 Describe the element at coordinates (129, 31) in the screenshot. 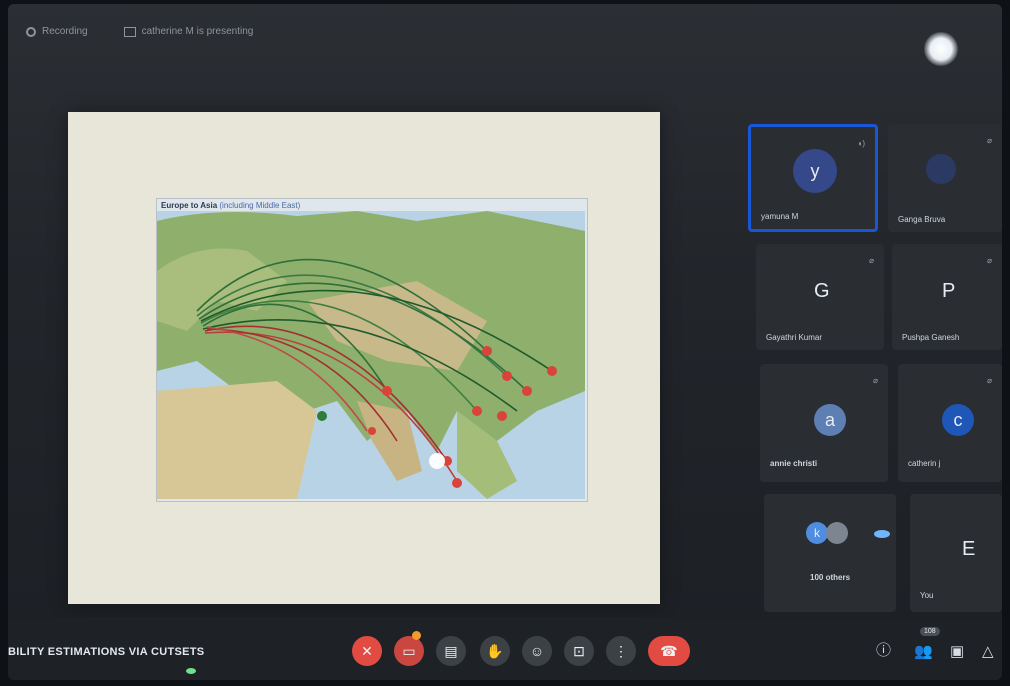

I see `present-small-icon` at that location.